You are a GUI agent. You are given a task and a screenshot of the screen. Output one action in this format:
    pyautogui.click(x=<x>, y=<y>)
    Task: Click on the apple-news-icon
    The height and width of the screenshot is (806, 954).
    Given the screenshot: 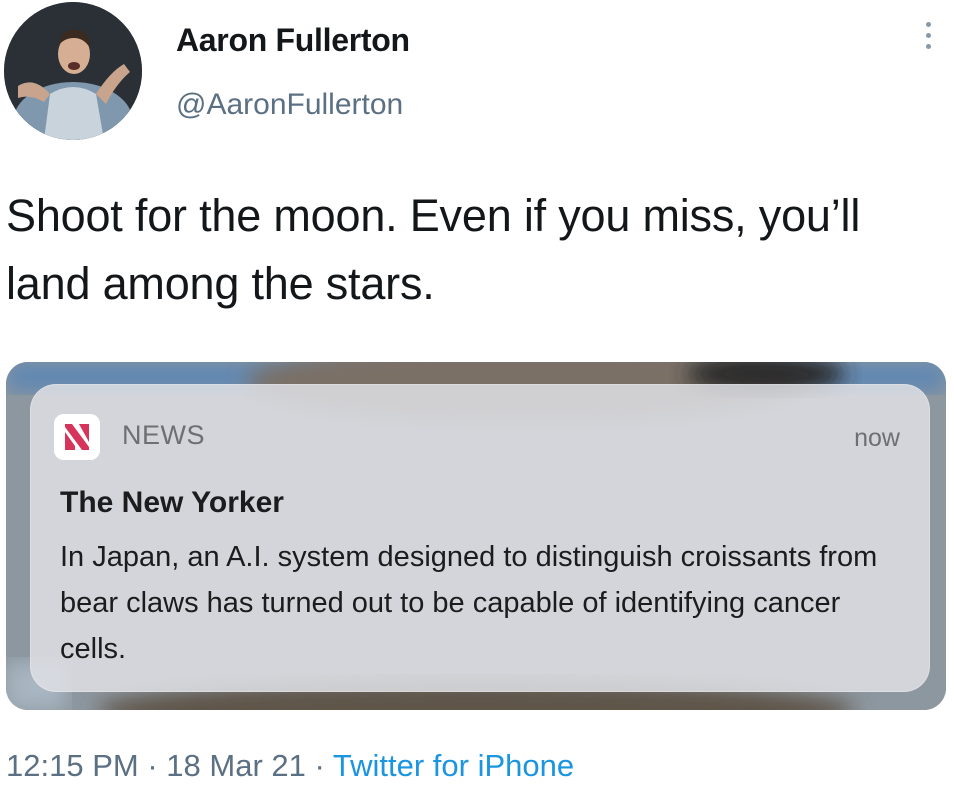 What is the action you would take?
    pyautogui.click(x=77, y=437)
    